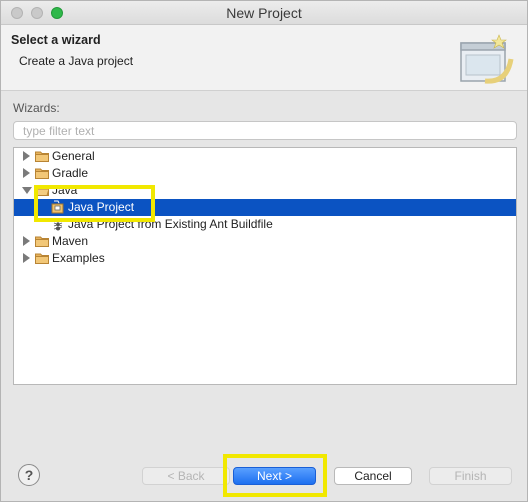  I want to click on collapse-arrow-icon, so click(27, 190).